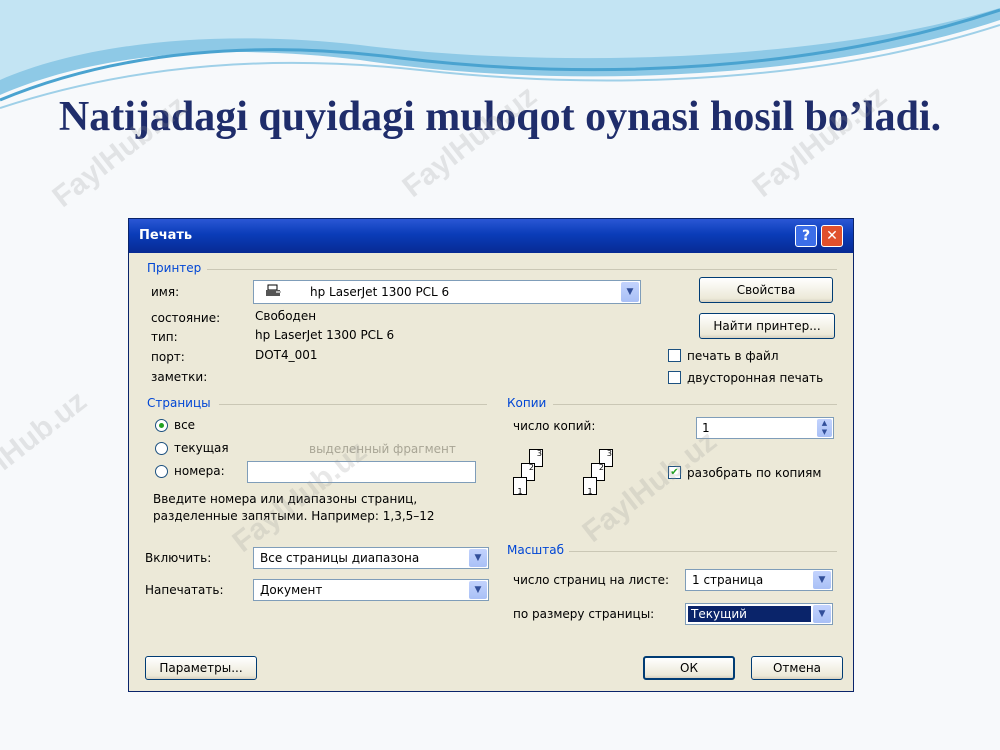 The height and width of the screenshot is (750, 1000). I want to click on pages-numbers-label: номера:, so click(199, 471).